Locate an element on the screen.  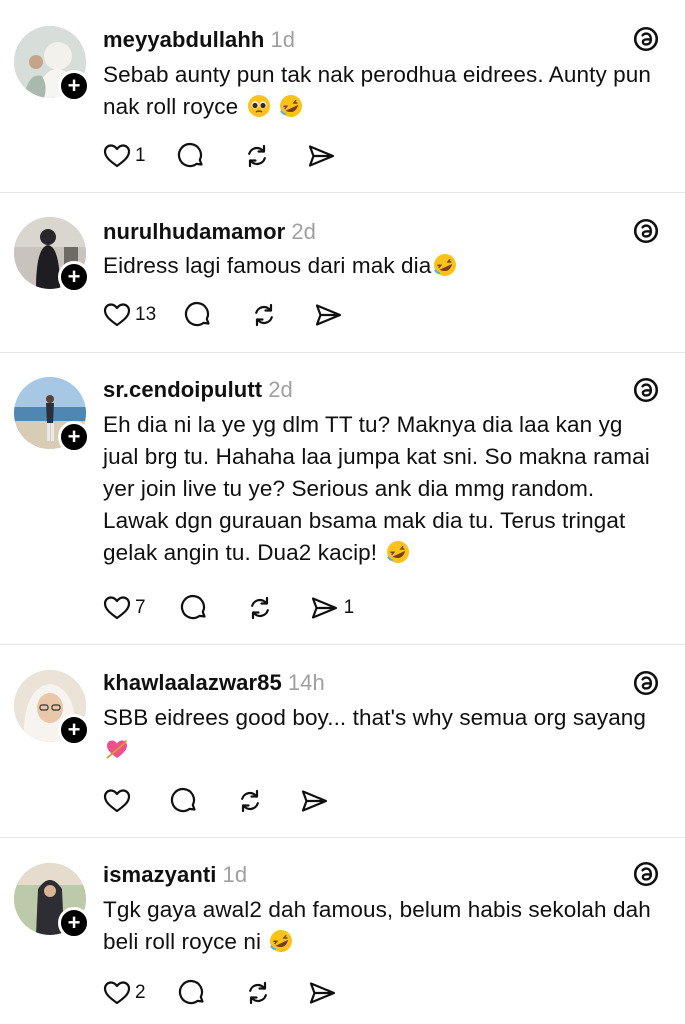
share-button: 1 is located at coordinates (332, 608).